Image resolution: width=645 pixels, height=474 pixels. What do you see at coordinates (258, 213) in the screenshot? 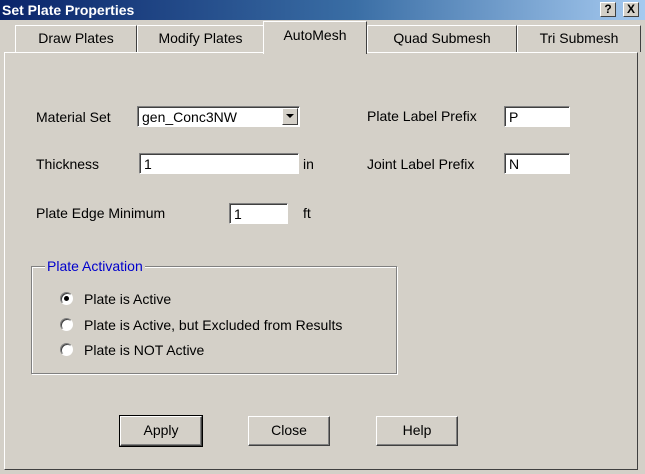
I see `plate-edge-minimum-field: 1` at bounding box center [258, 213].